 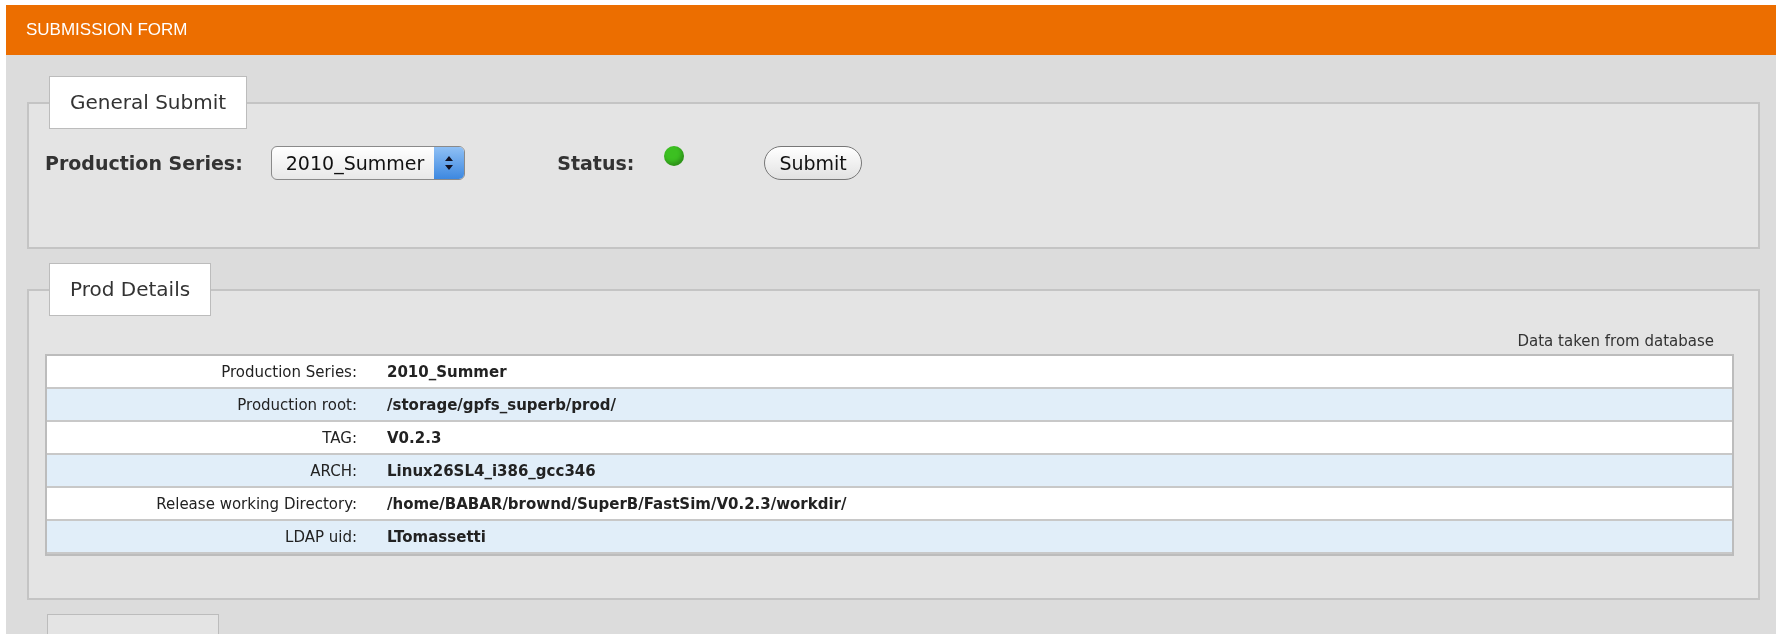 I want to click on field-label: Status:, so click(x=596, y=163).